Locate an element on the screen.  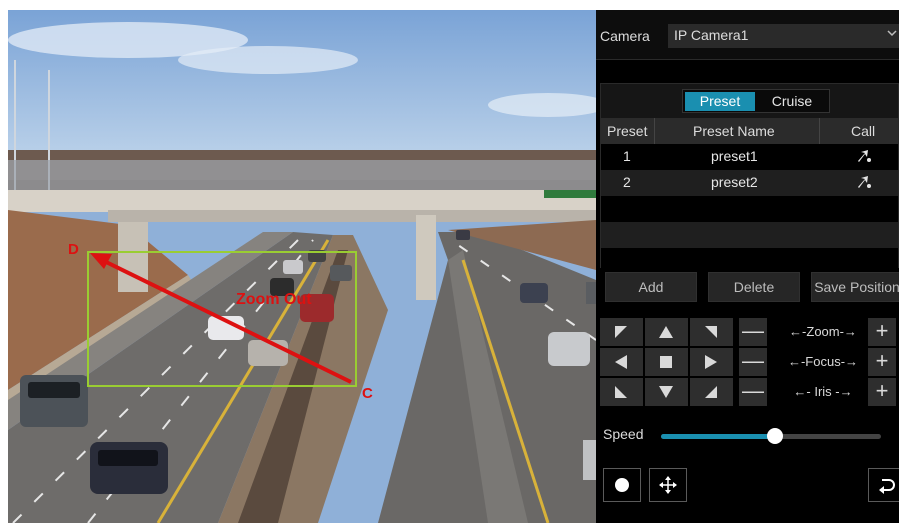
arrow-down-right-icon is located at coordinates (711, 392).